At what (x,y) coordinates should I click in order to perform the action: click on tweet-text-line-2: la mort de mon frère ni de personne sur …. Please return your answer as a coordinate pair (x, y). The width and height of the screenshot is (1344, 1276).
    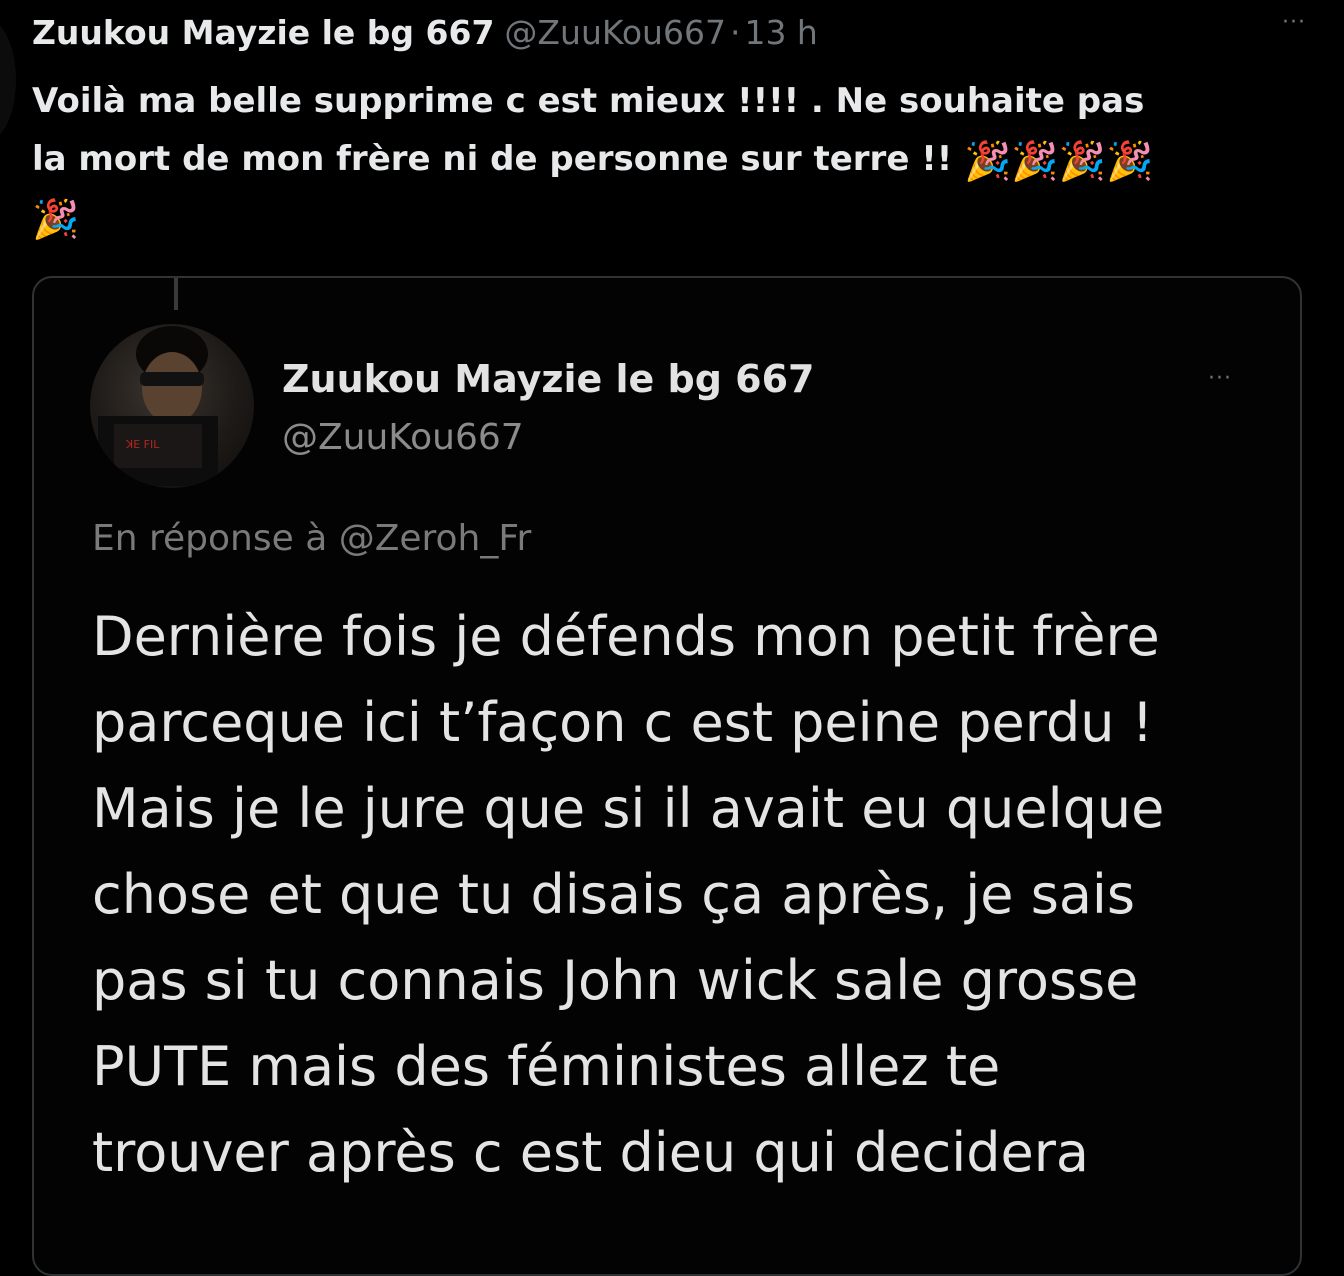
    Looking at the image, I should click on (672, 159).